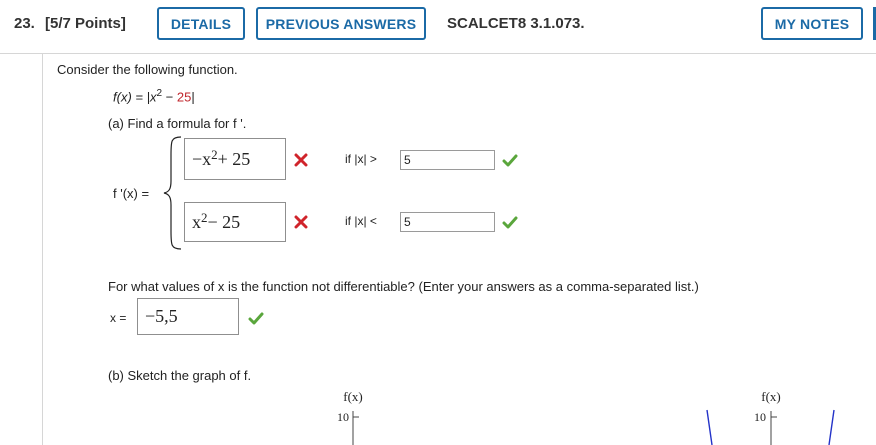 The height and width of the screenshot is (445, 876). What do you see at coordinates (586, 417) in the screenshot?
I see `graph-previews: f(x) 10 f(x) 10` at bounding box center [586, 417].